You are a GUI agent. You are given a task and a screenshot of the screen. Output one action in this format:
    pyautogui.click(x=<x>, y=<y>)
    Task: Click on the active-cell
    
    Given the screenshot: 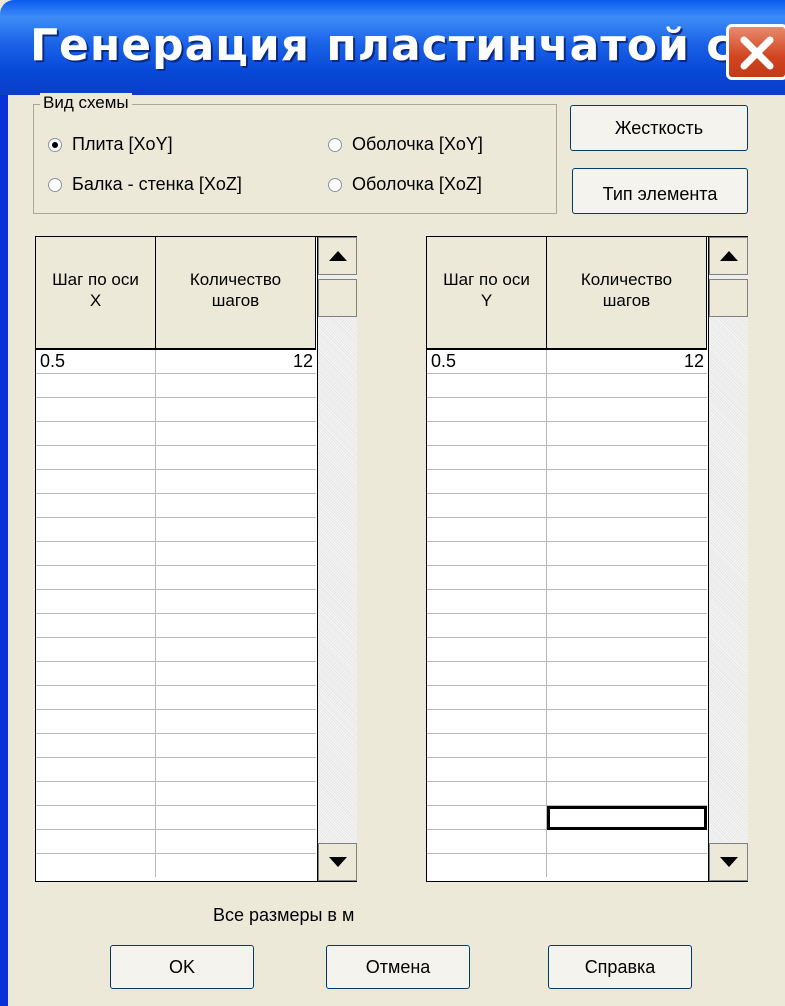 What is the action you would take?
    pyautogui.click(x=627, y=818)
    